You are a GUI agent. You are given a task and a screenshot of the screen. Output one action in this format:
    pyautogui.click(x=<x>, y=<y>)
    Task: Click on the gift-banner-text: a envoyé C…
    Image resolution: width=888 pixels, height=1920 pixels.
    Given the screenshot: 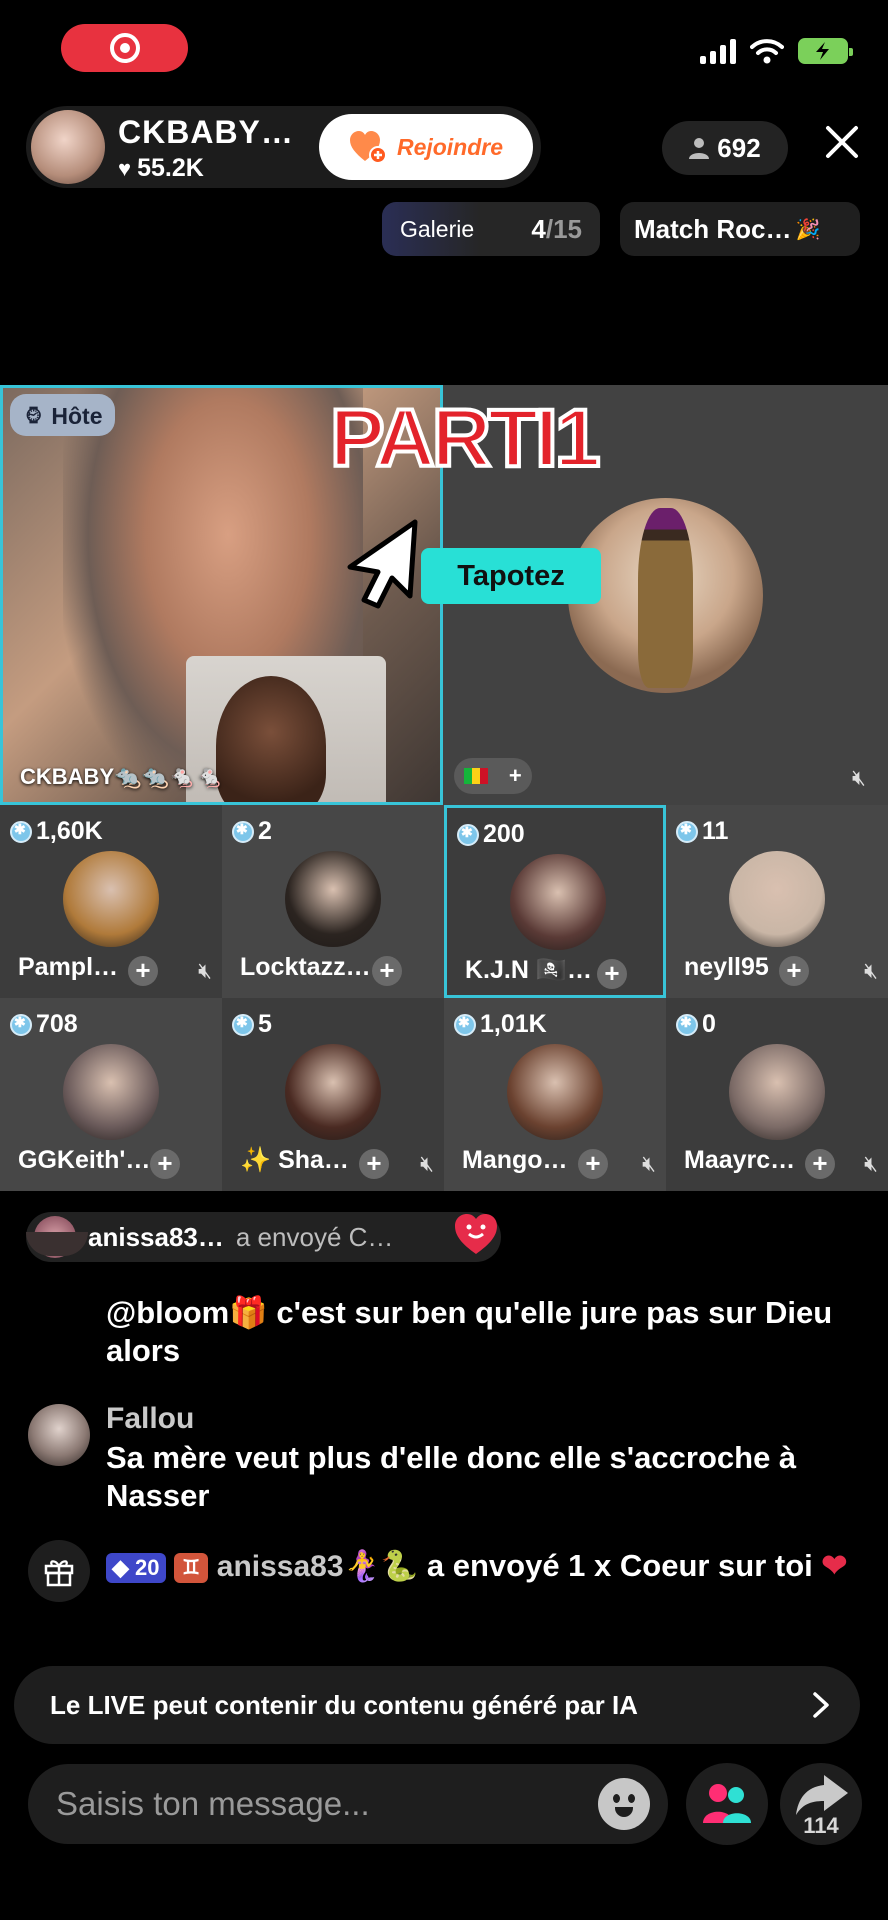 What is the action you would take?
    pyautogui.click(x=314, y=1236)
    